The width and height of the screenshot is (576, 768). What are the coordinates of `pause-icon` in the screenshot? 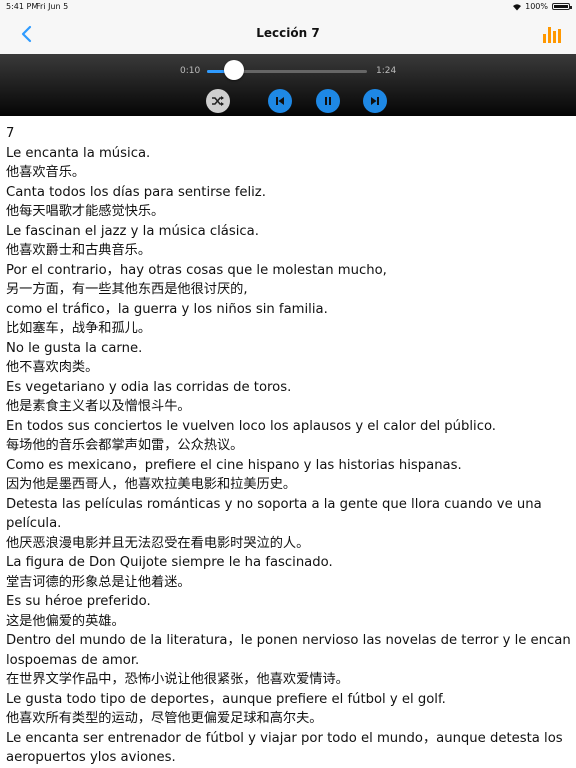 It's located at (328, 101).